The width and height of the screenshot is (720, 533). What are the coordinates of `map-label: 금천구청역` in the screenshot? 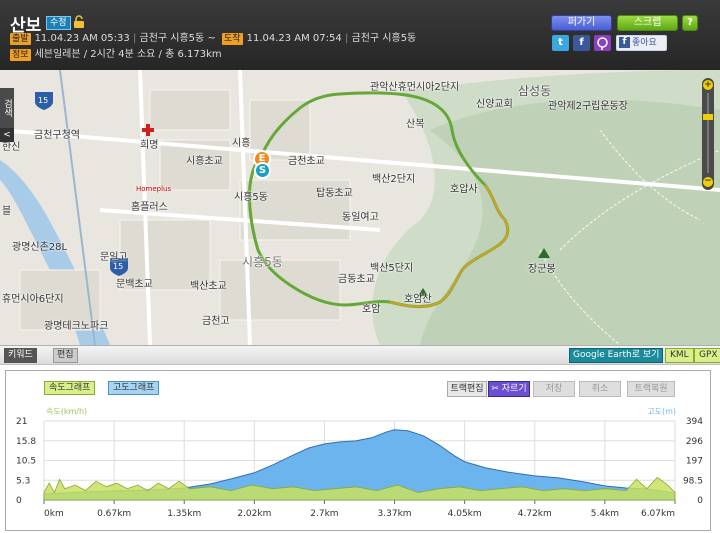 It's located at (57, 135).